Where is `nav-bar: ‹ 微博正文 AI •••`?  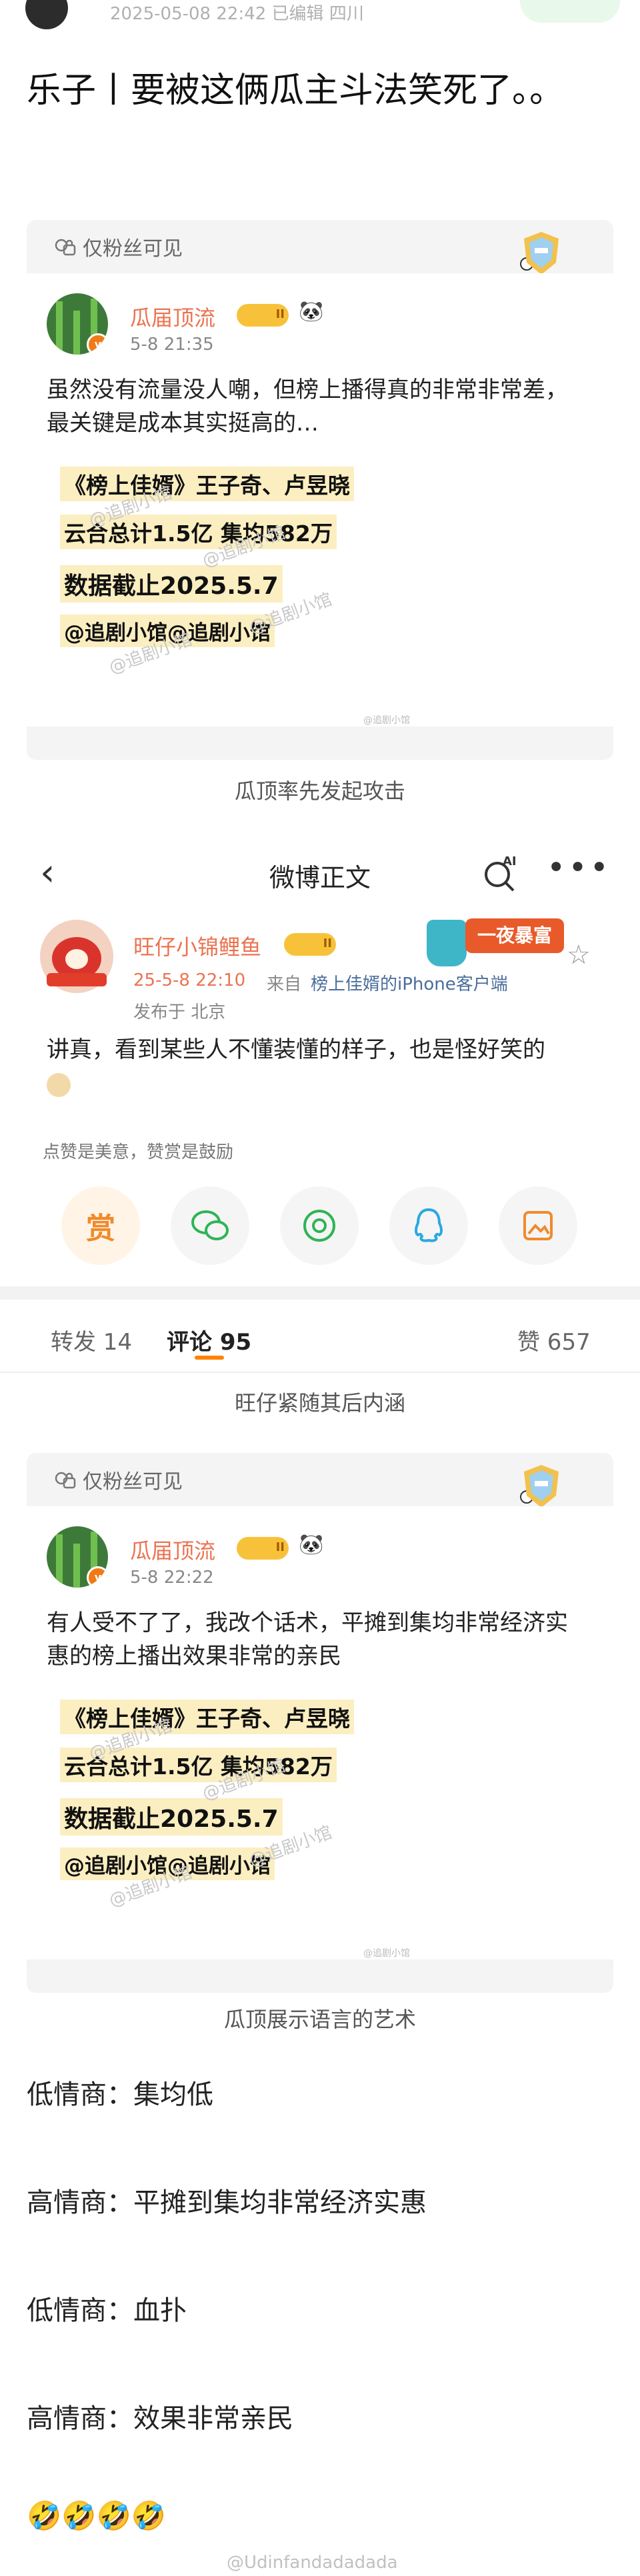
nav-bar: ‹ 微博正文 AI ••• is located at coordinates (320, 873).